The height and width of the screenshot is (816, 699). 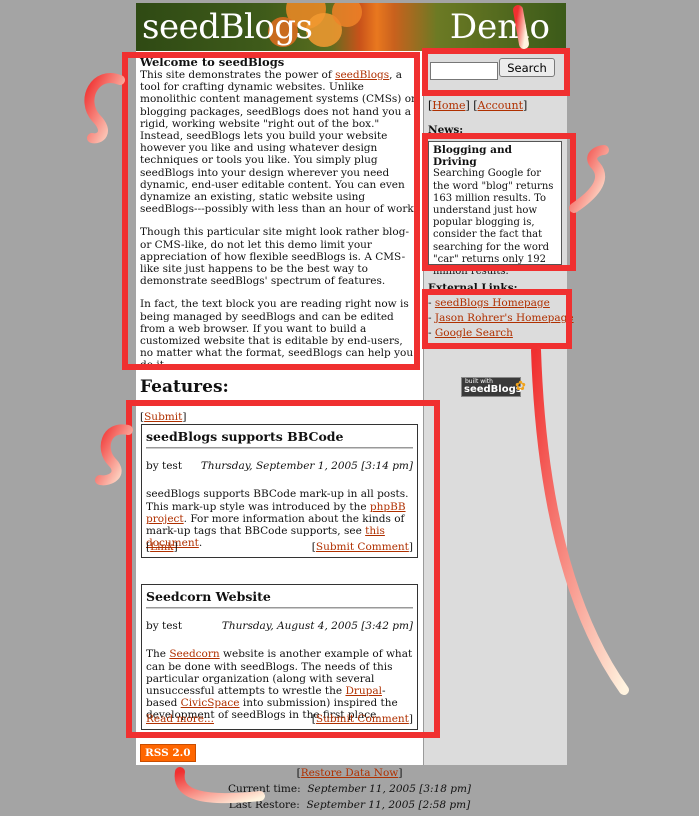 I want to click on restore-row: [Restore Data Now], so click(x=349, y=773).